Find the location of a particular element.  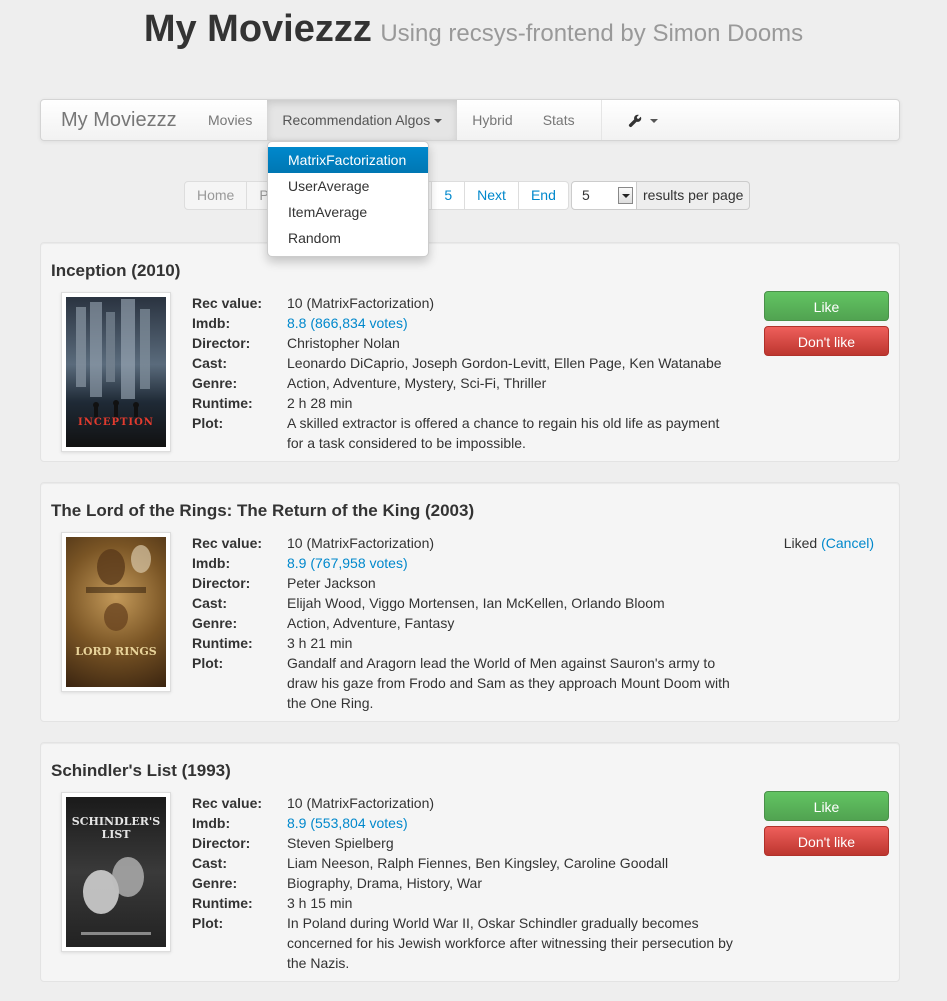

pagination-end: End is located at coordinates (543, 195).